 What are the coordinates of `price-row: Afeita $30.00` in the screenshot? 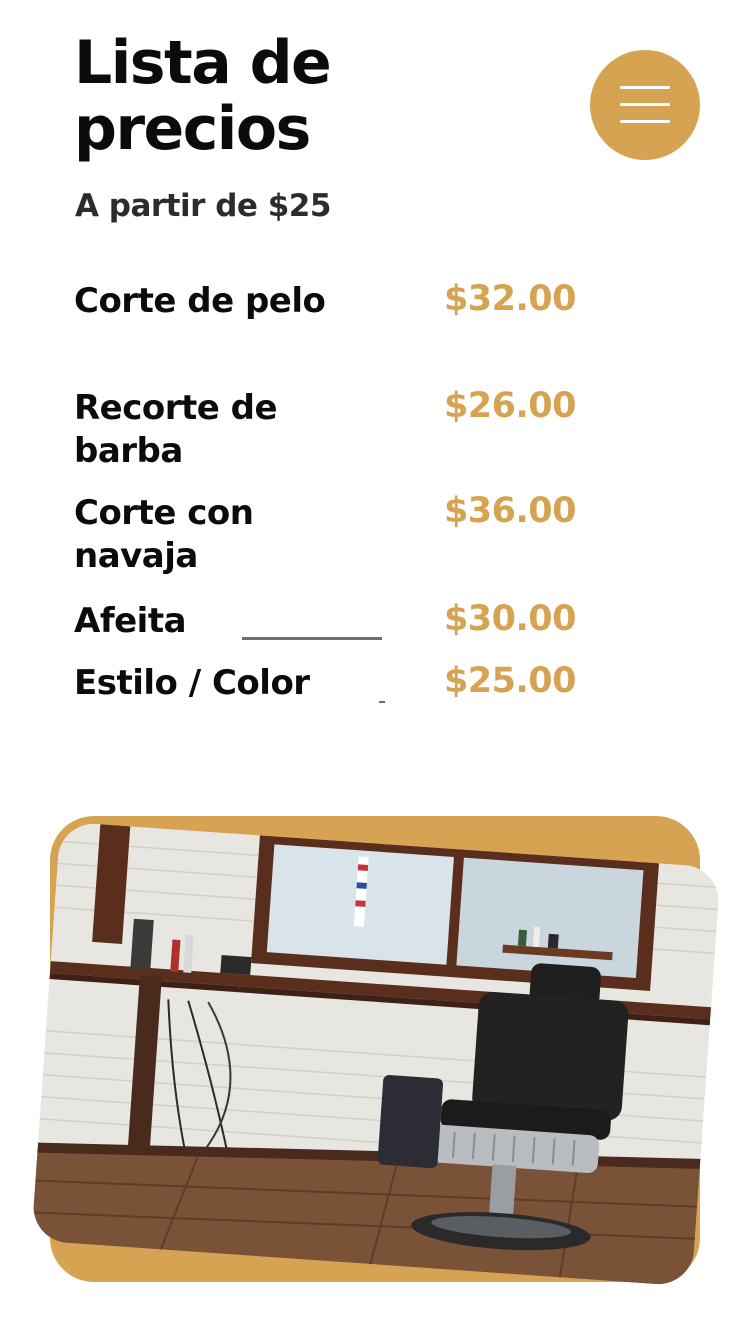 It's located at (334, 621).